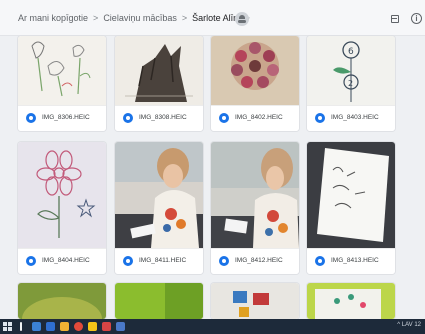 This screenshot has height=334, width=425. I want to click on people-icon, so click(242, 19).